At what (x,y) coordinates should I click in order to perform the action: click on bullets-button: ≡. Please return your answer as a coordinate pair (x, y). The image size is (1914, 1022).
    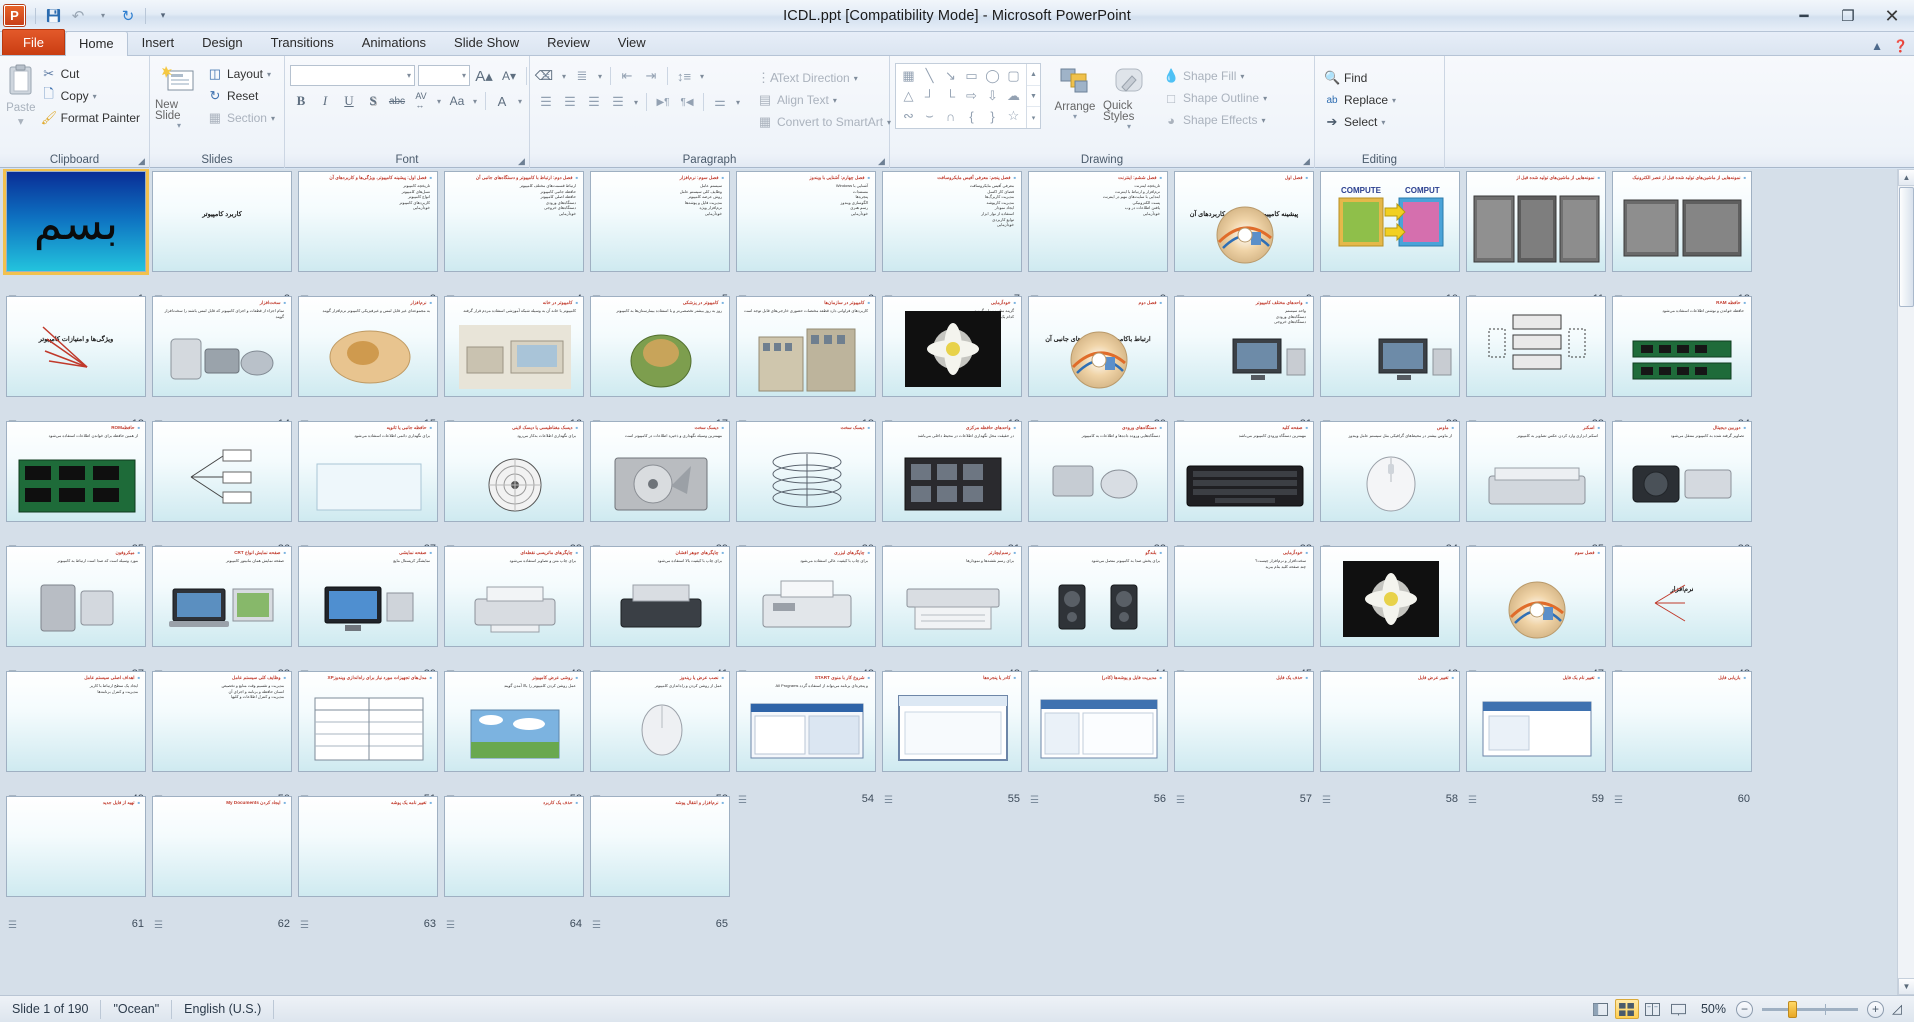
    Looking at the image, I should click on (546, 76).